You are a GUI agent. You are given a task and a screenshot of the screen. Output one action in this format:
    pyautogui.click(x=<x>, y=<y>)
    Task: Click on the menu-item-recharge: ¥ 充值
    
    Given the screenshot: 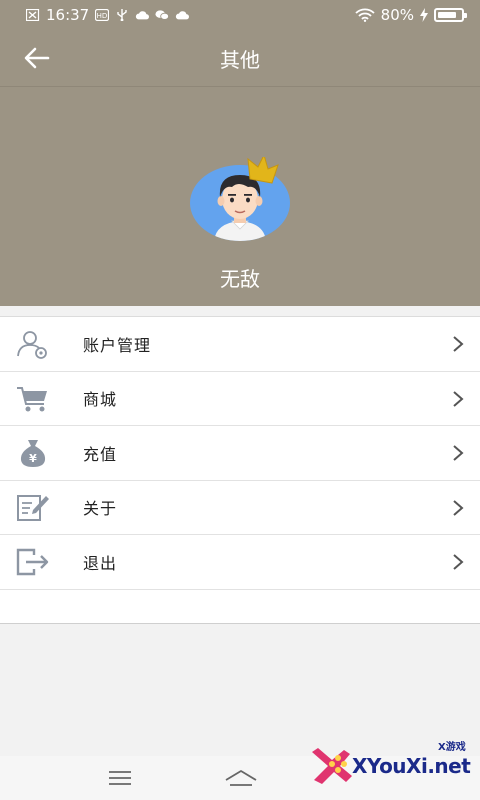 What is the action you would take?
    pyautogui.click(x=240, y=453)
    